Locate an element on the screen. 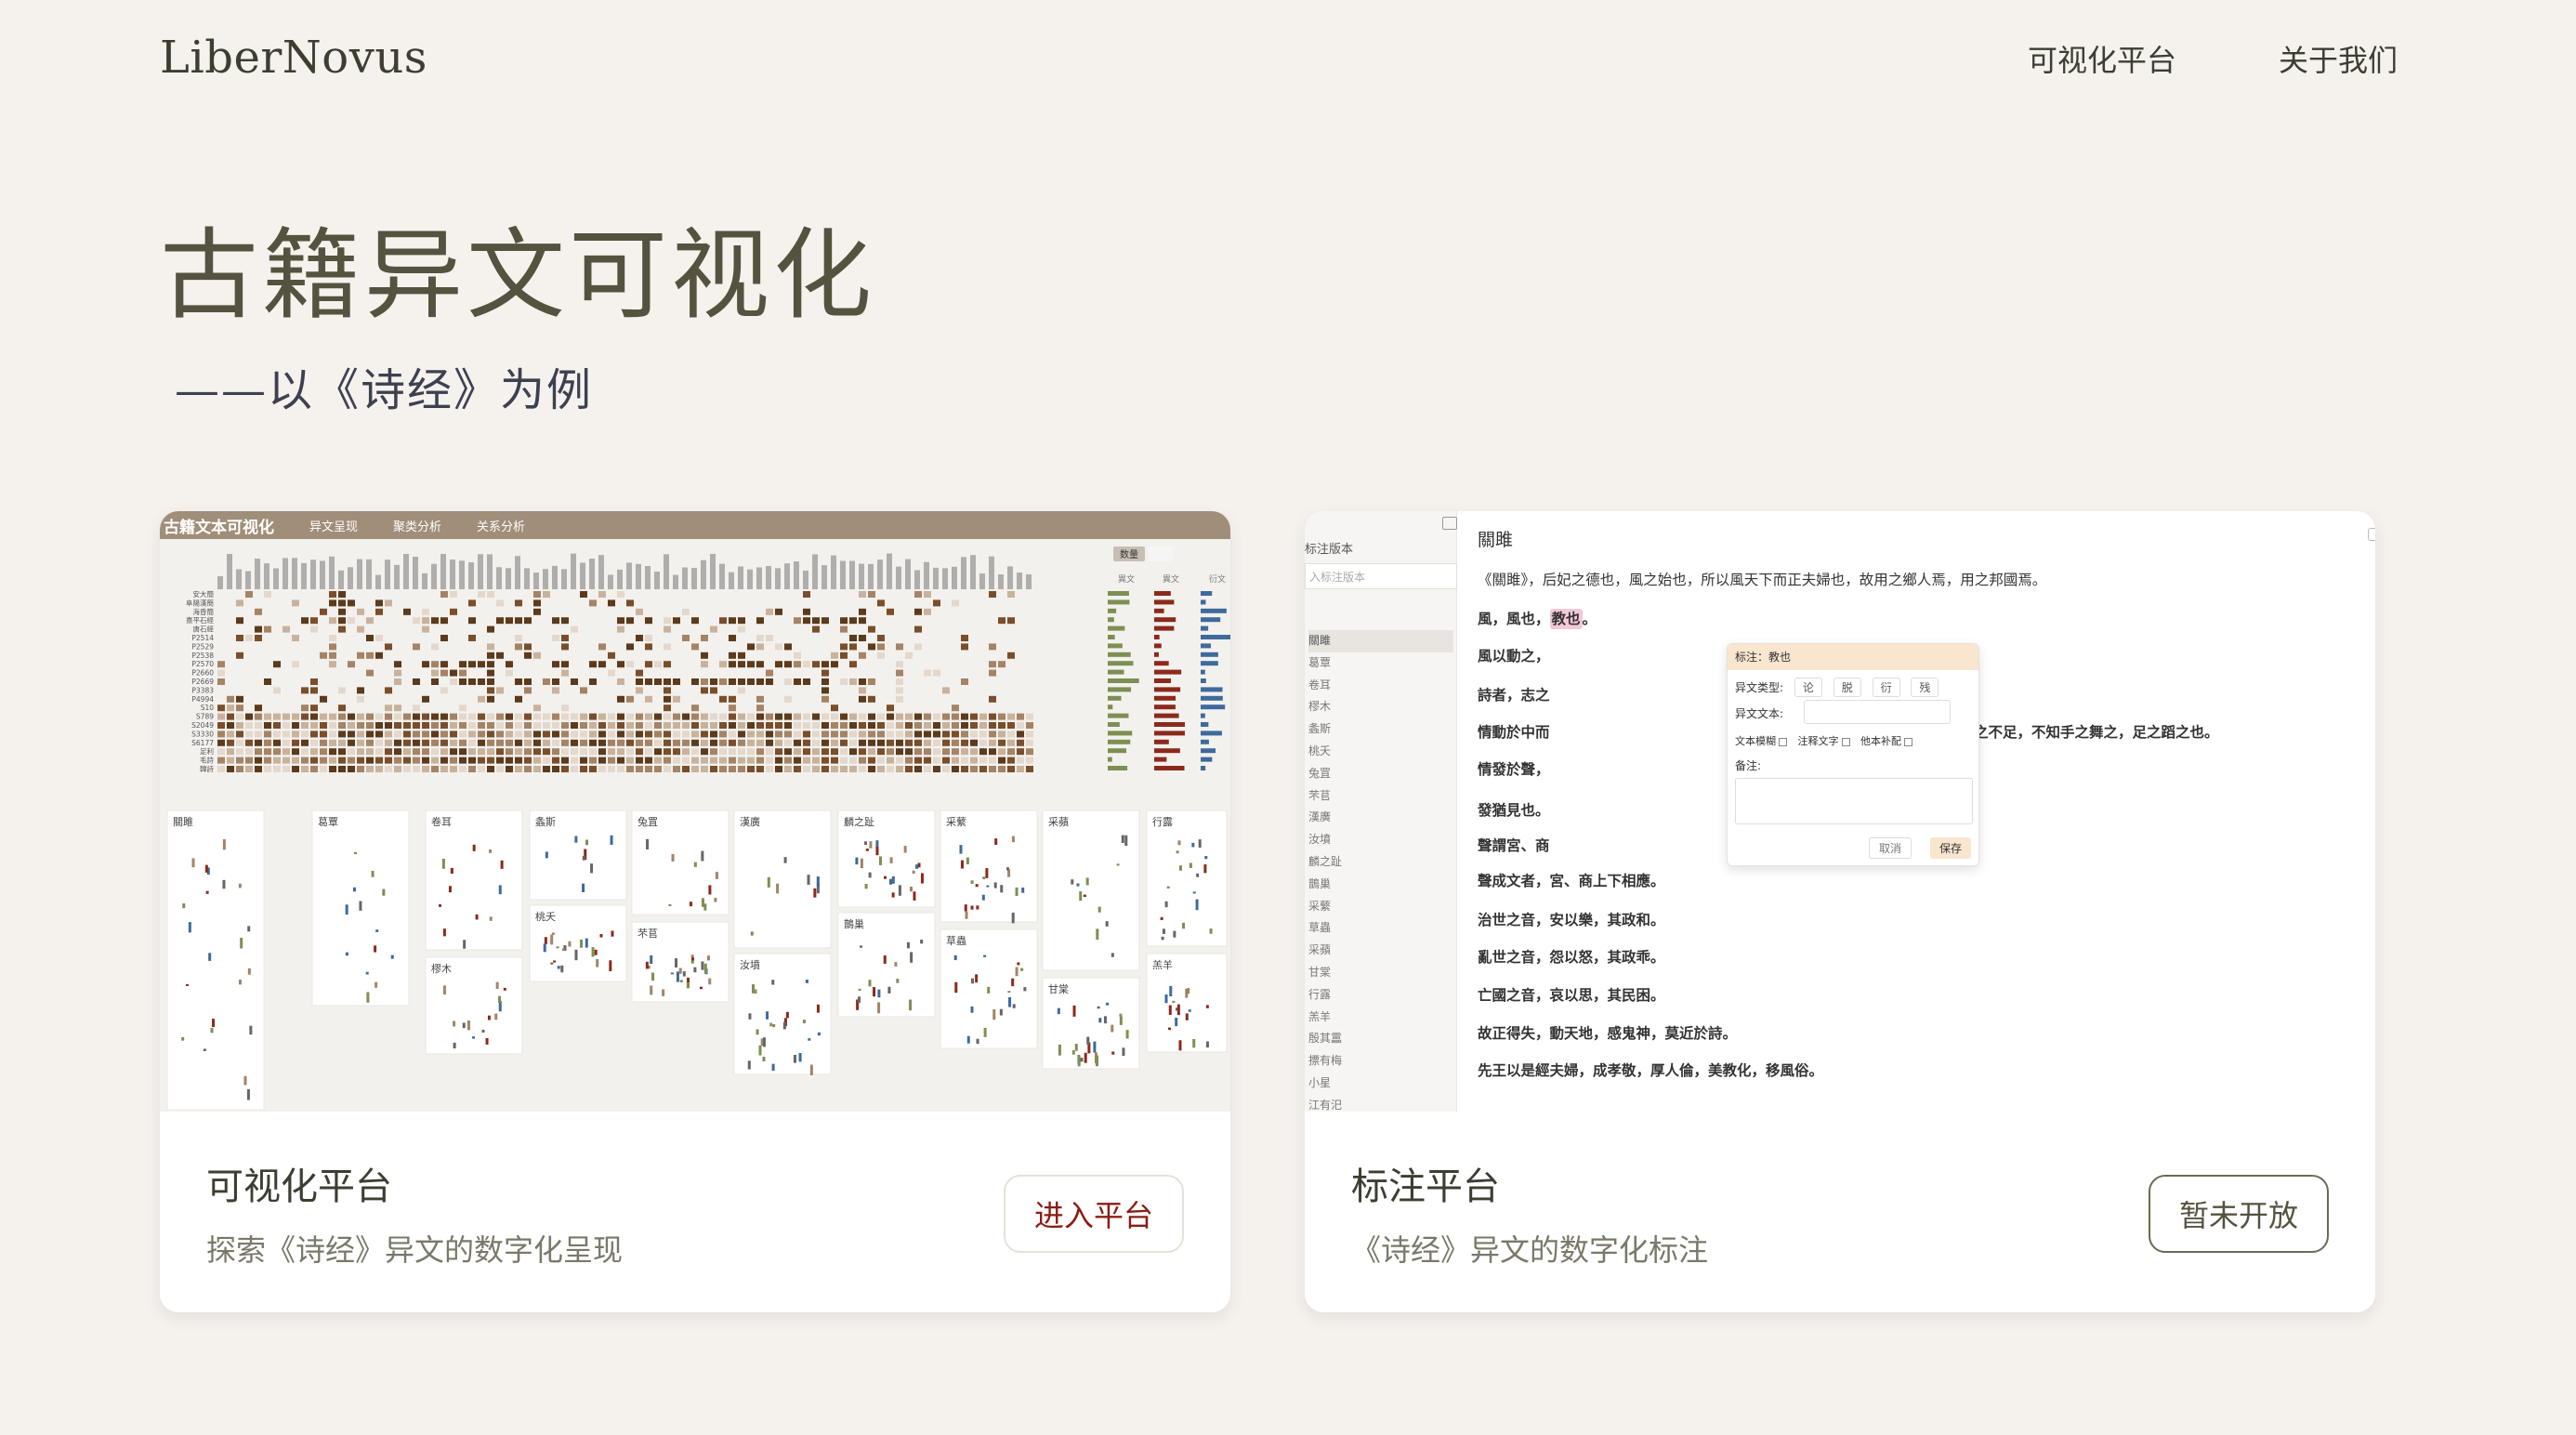 The image size is (2576, 1435). preview-row-label: 安大簡 is located at coordinates (204, 594).